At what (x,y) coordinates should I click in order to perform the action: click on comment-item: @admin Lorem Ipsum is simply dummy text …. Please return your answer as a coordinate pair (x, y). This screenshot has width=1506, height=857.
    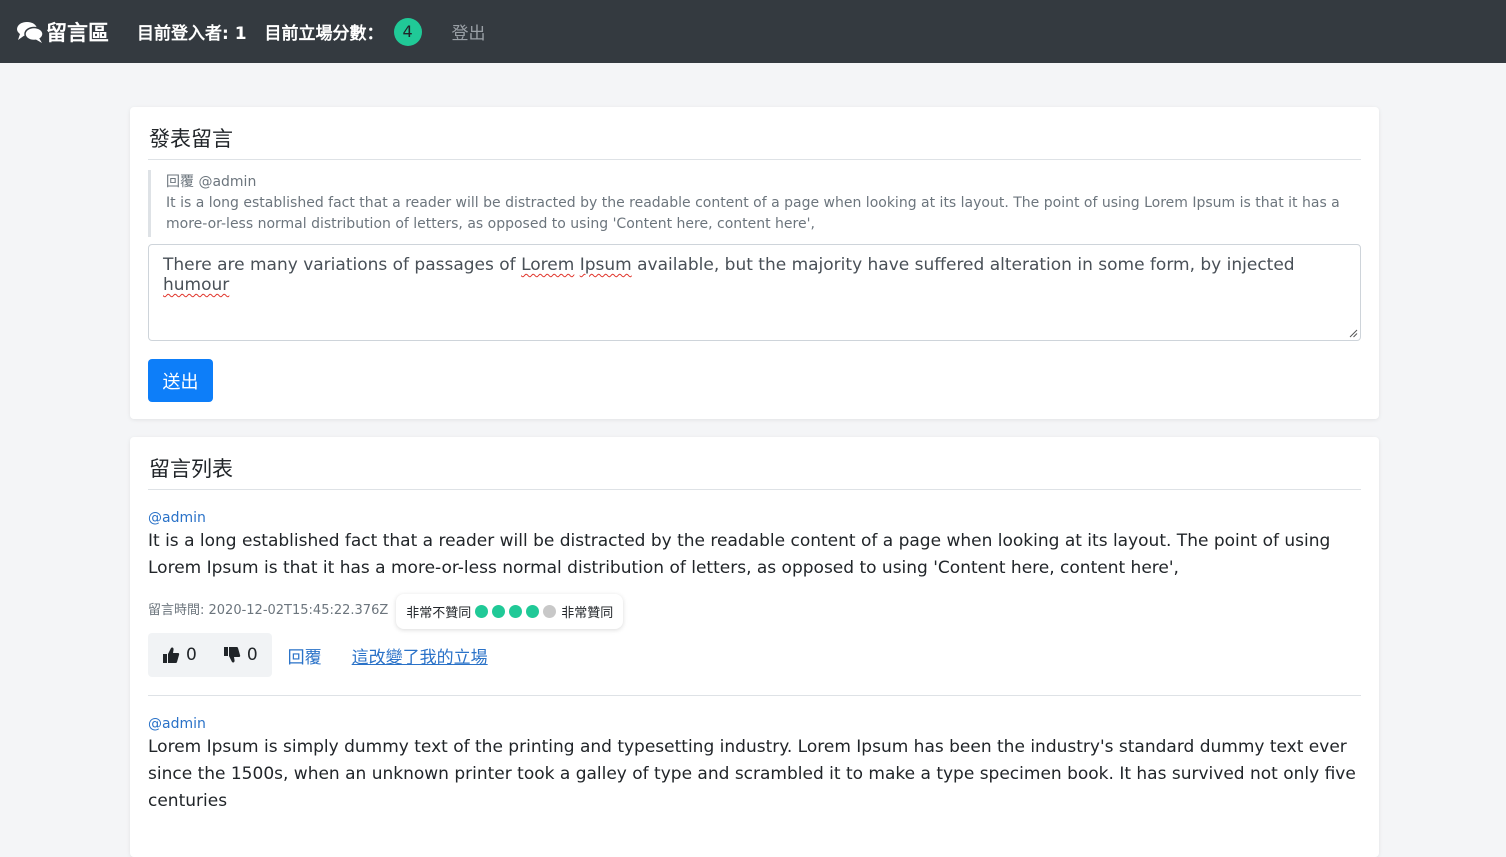
    Looking at the image, I should click on (754, 755).